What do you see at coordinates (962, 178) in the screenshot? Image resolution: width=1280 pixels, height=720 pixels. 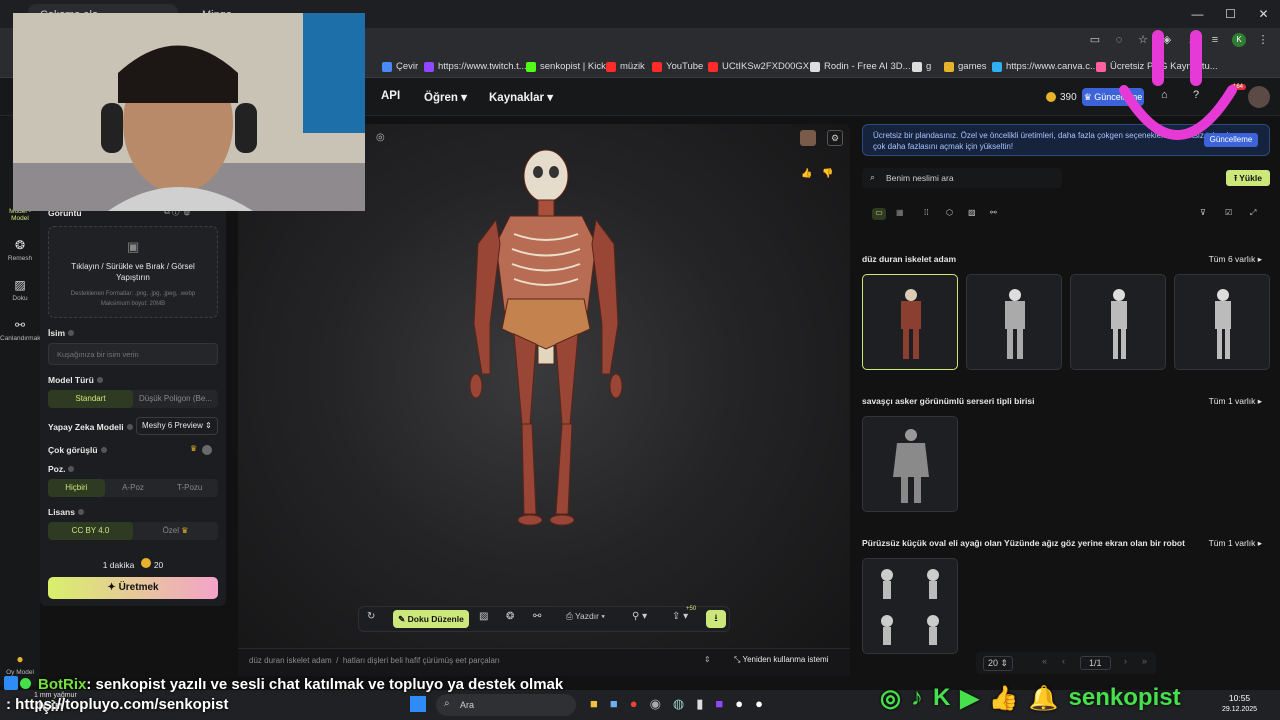 I see `search-input: Benim neslimi ara` at bounding box center [962, 178].